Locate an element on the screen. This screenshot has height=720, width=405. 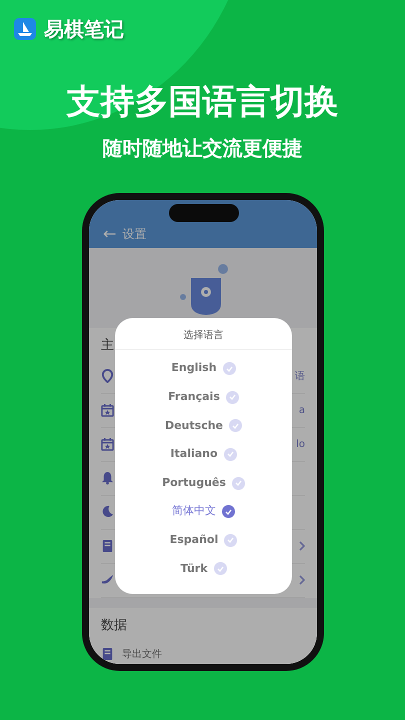
moon-icon is located at coordinates (107, 512).